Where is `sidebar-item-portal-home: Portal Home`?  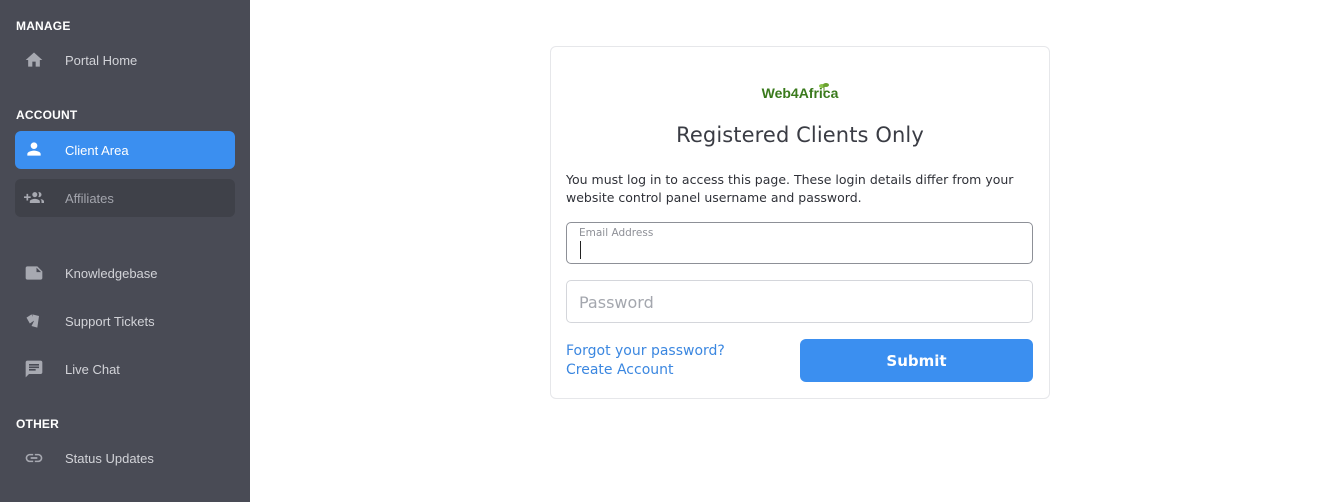
sidebar-item-portal-home: Portal Home is located at coordinates (125, 60).